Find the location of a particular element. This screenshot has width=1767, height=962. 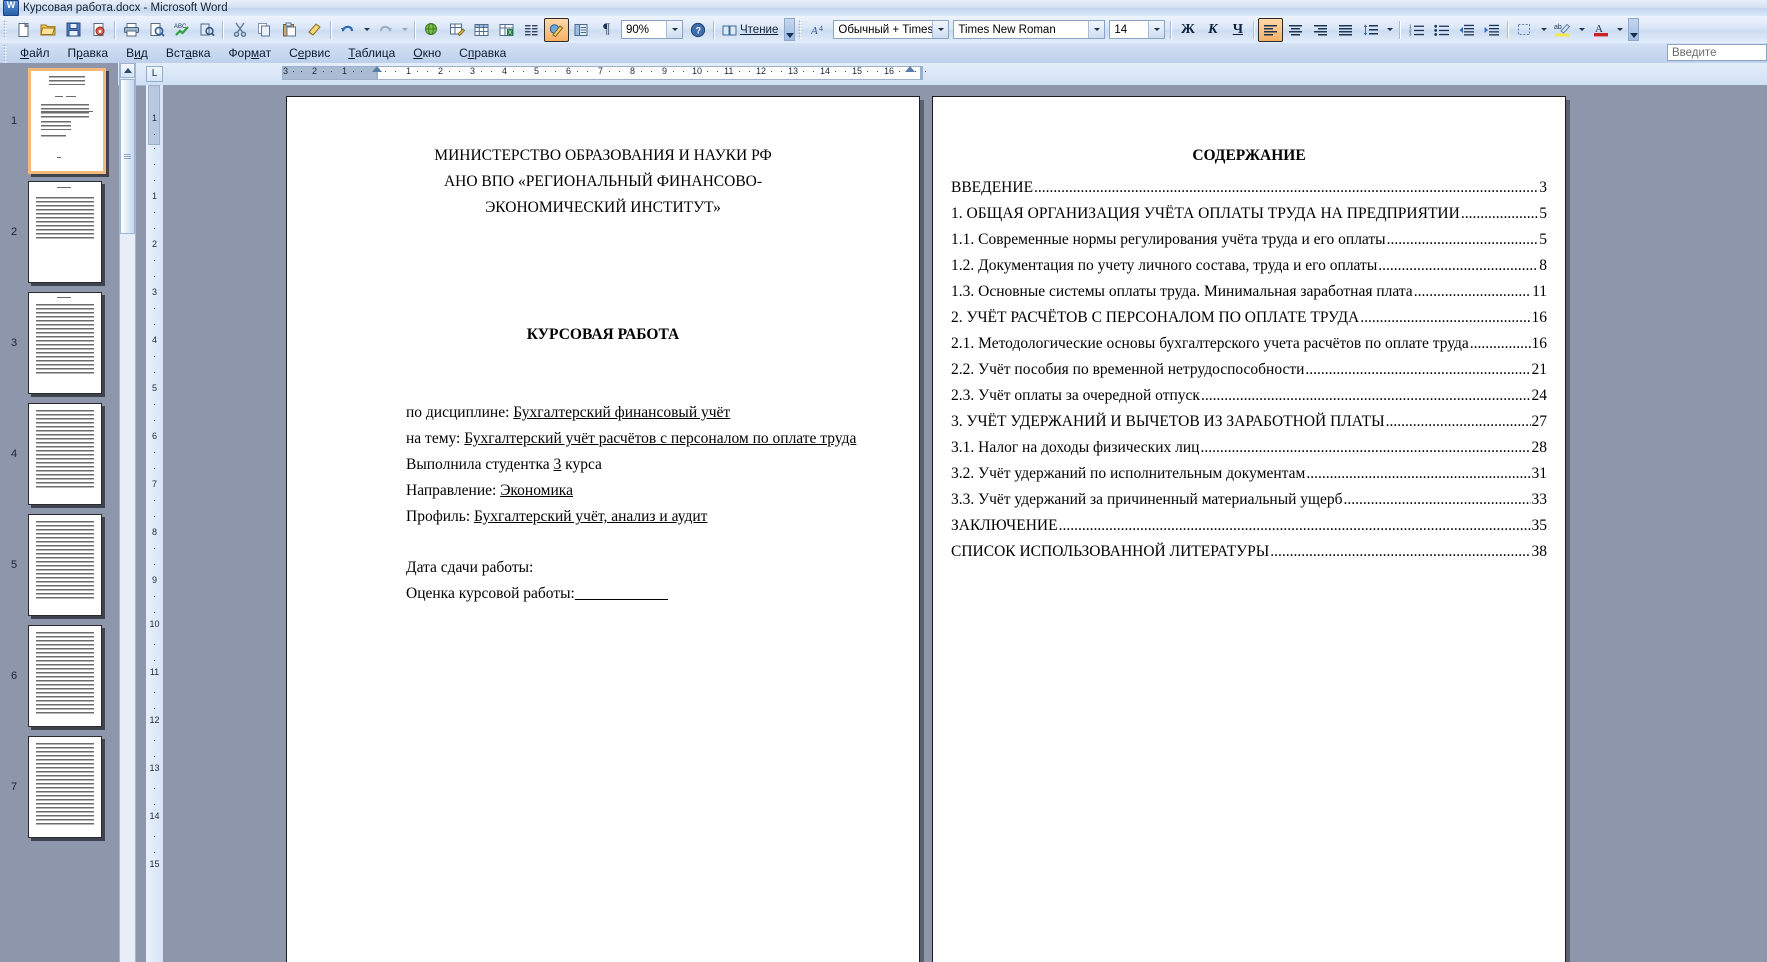

research-button is located at coordinates (206, 30).